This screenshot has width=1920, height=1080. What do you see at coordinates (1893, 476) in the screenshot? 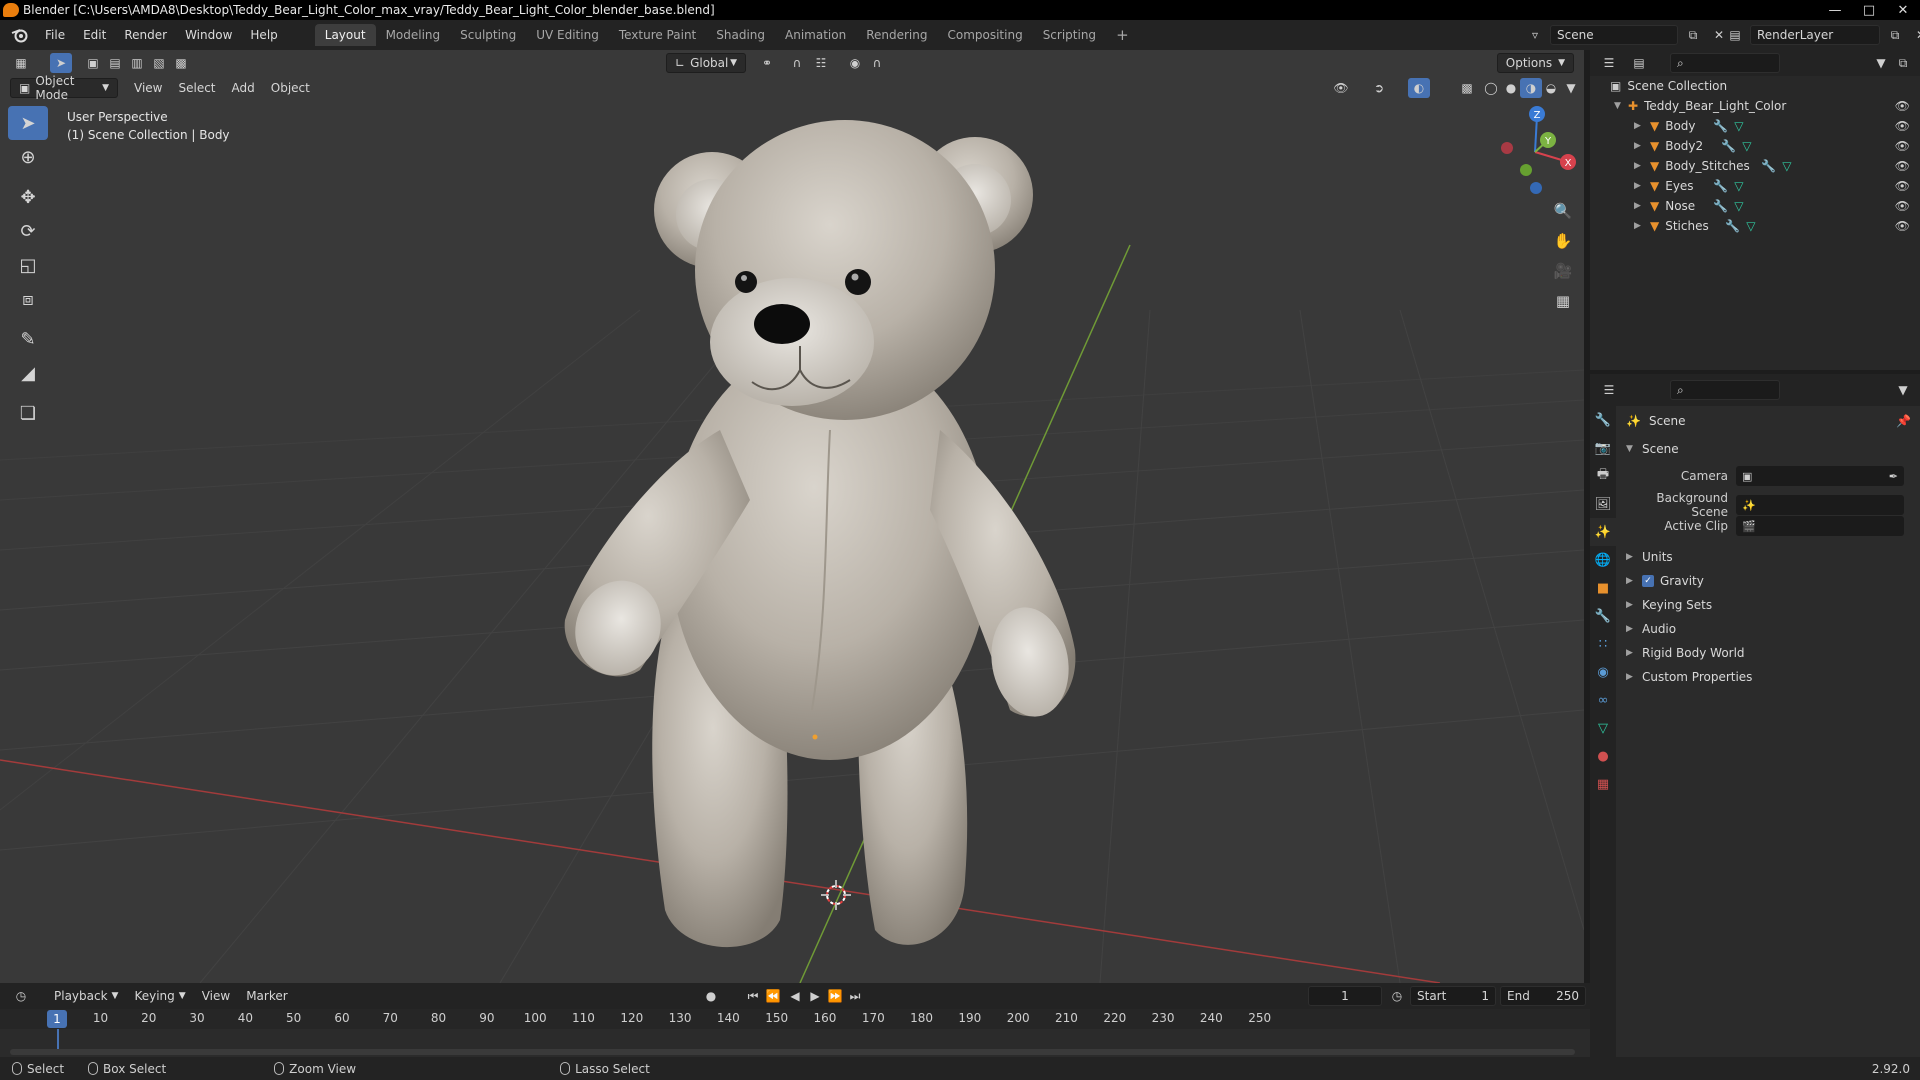
I see `eyedropper-icon: ✒` at bounding box center [1893, 476].